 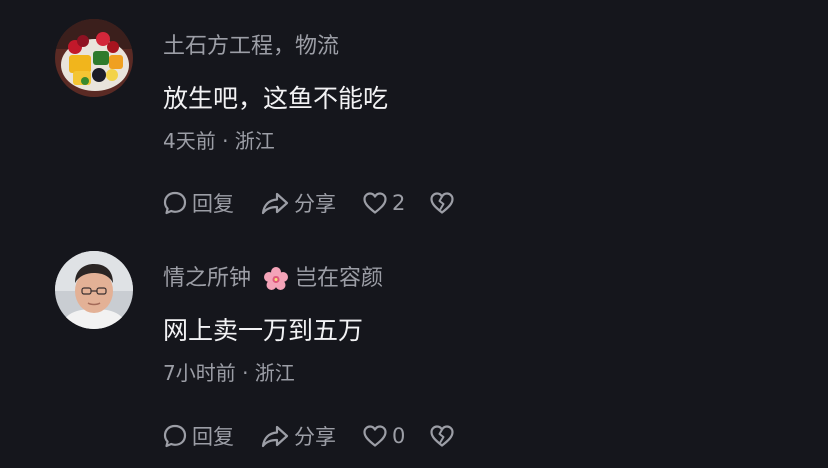 I want to click on comment-actions: 回复 分享 0, so click(x=308, y=436).